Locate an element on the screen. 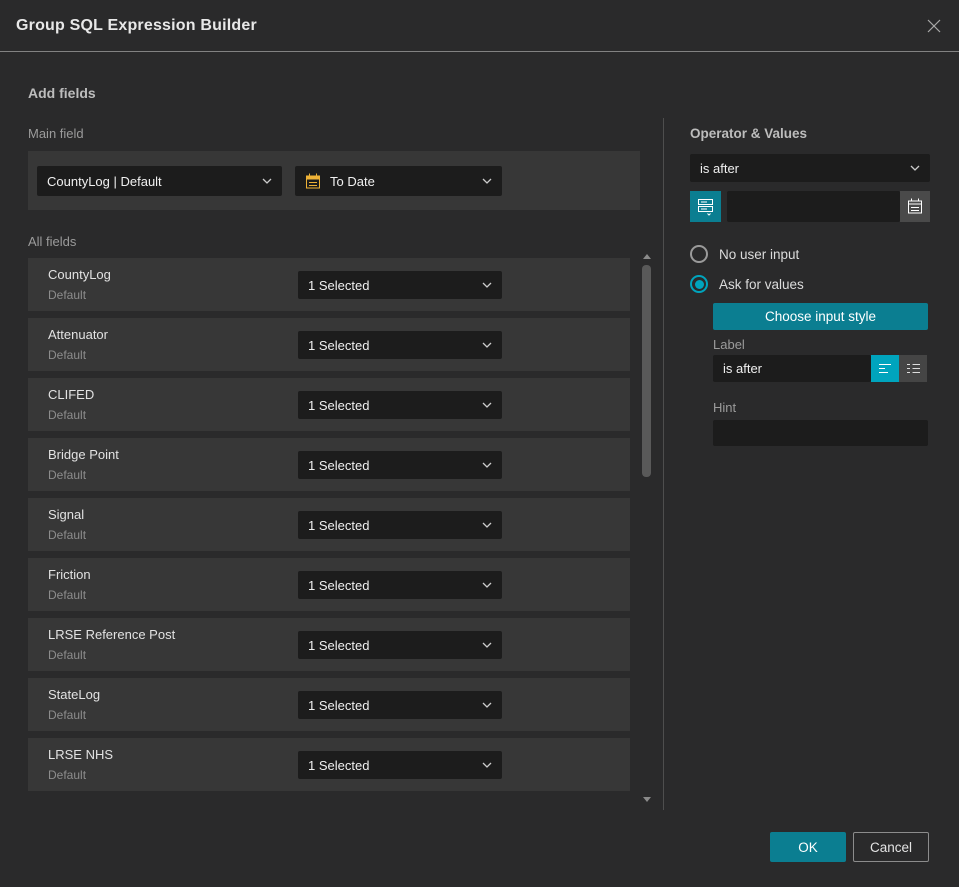  main-field-panel: CountyLog | Default To Date is located at coordinates (334, 180).